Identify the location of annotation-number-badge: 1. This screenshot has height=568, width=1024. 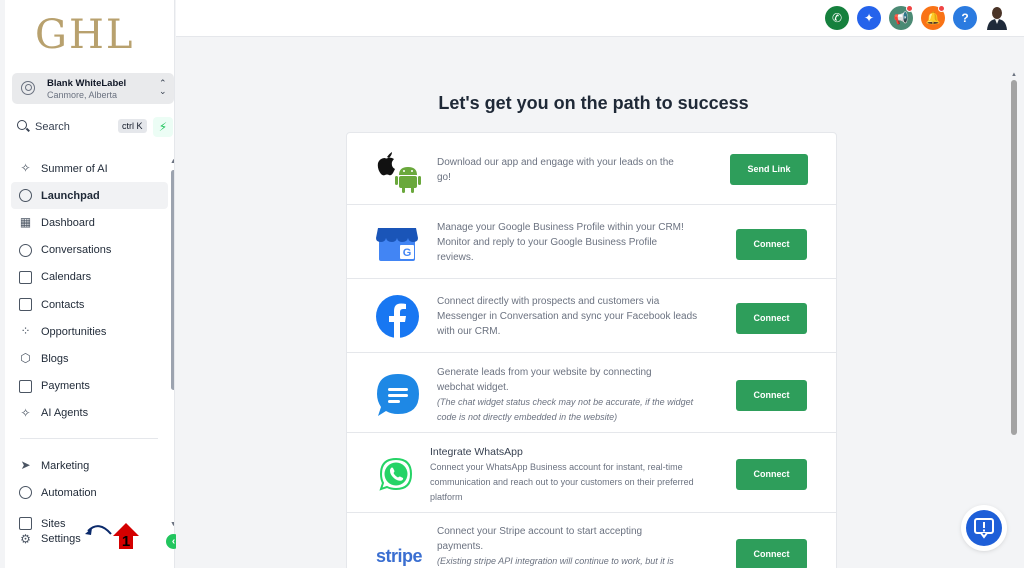
(126, 536).